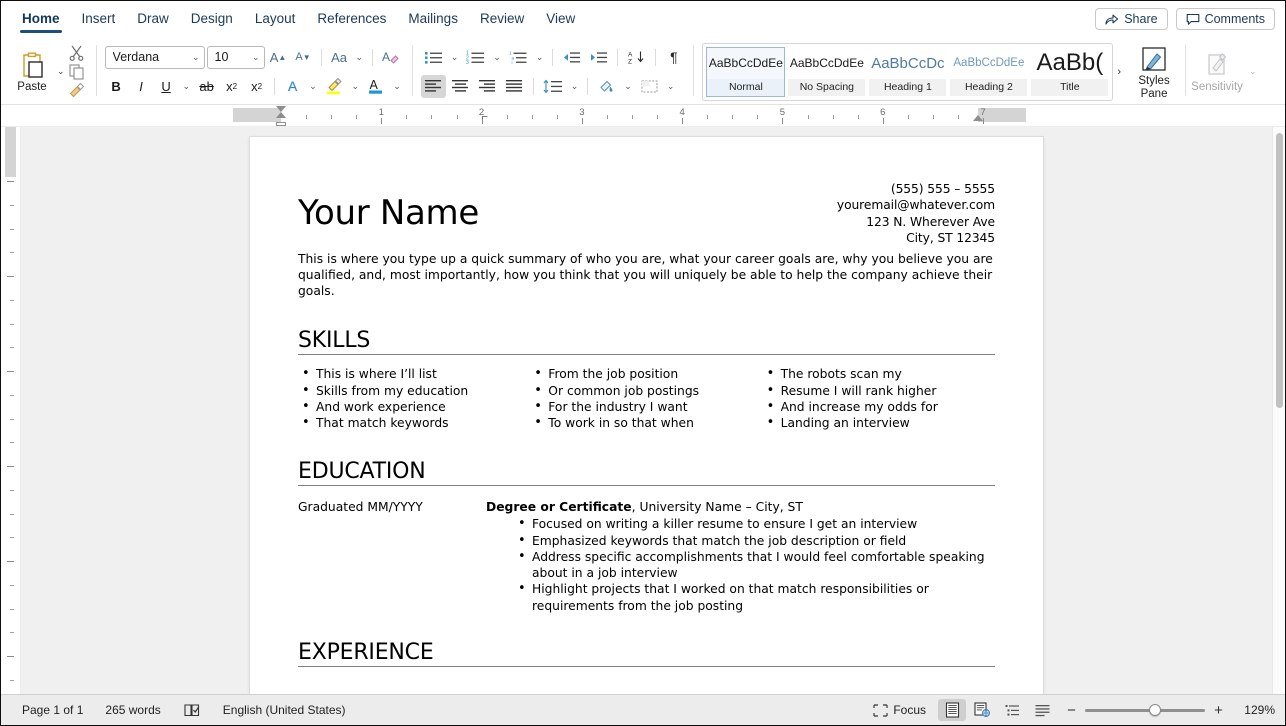  I want to click on draft-view-button, so click(1042, 710).